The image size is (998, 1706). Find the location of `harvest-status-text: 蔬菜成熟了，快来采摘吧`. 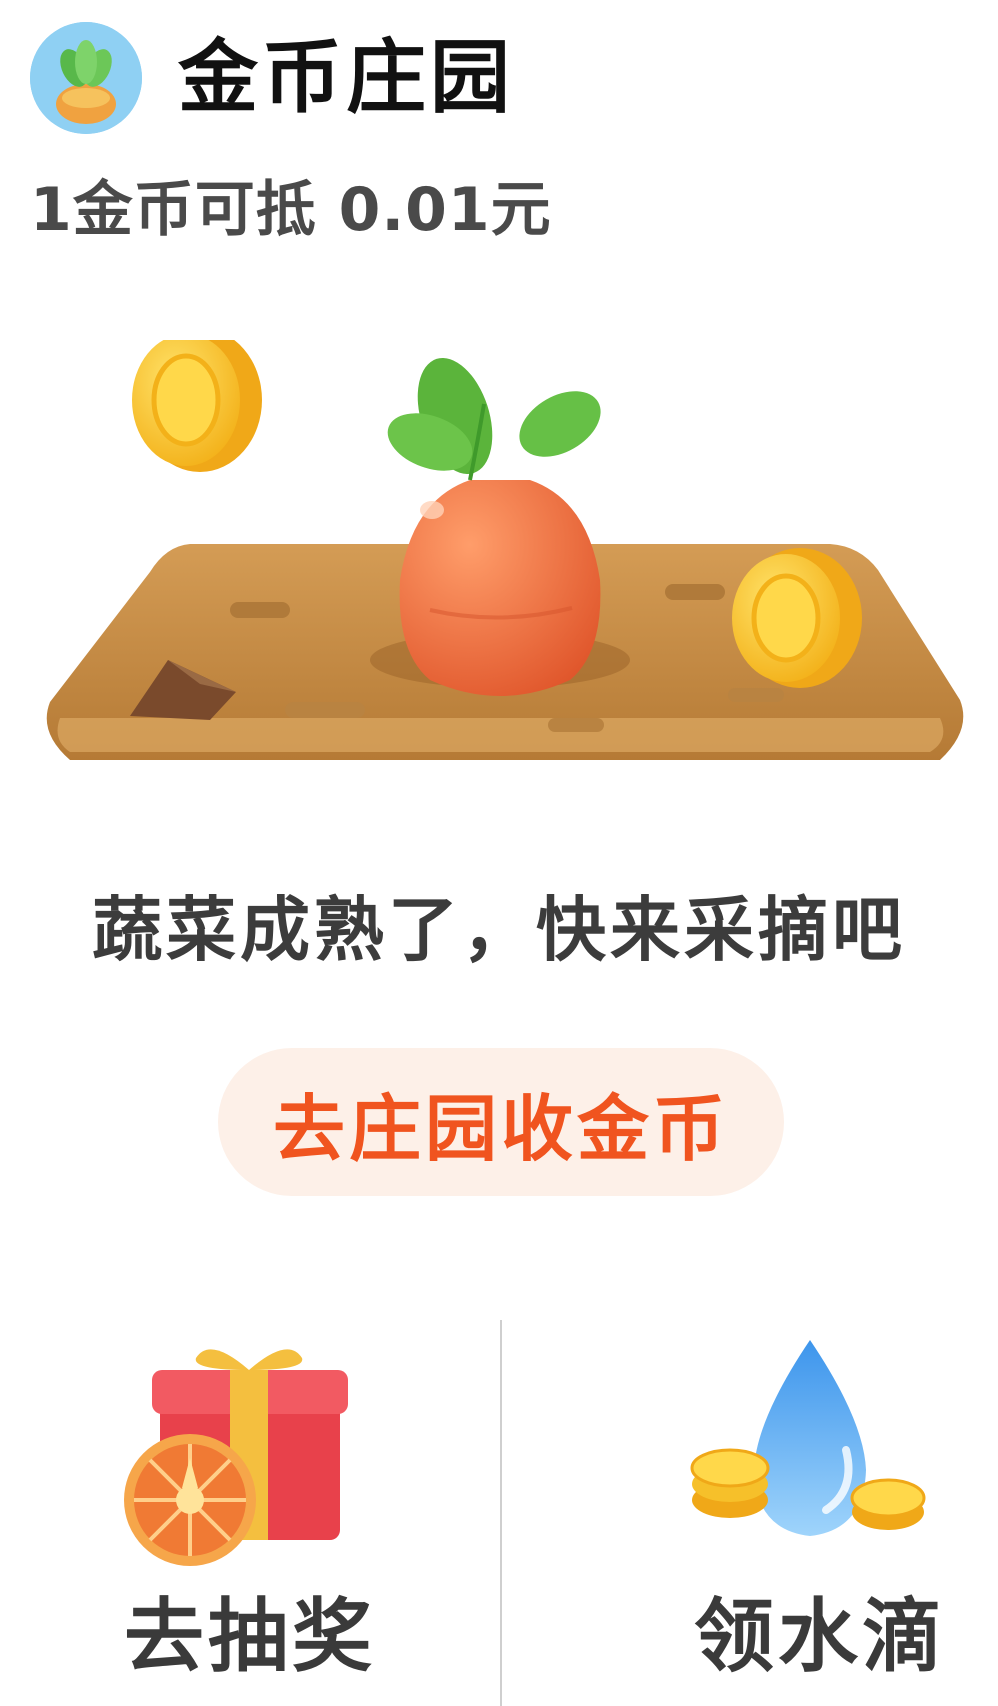

harvest-status-text: 蔬菜成熟了，快来采摘吧 is located at coordinates (499, 930).